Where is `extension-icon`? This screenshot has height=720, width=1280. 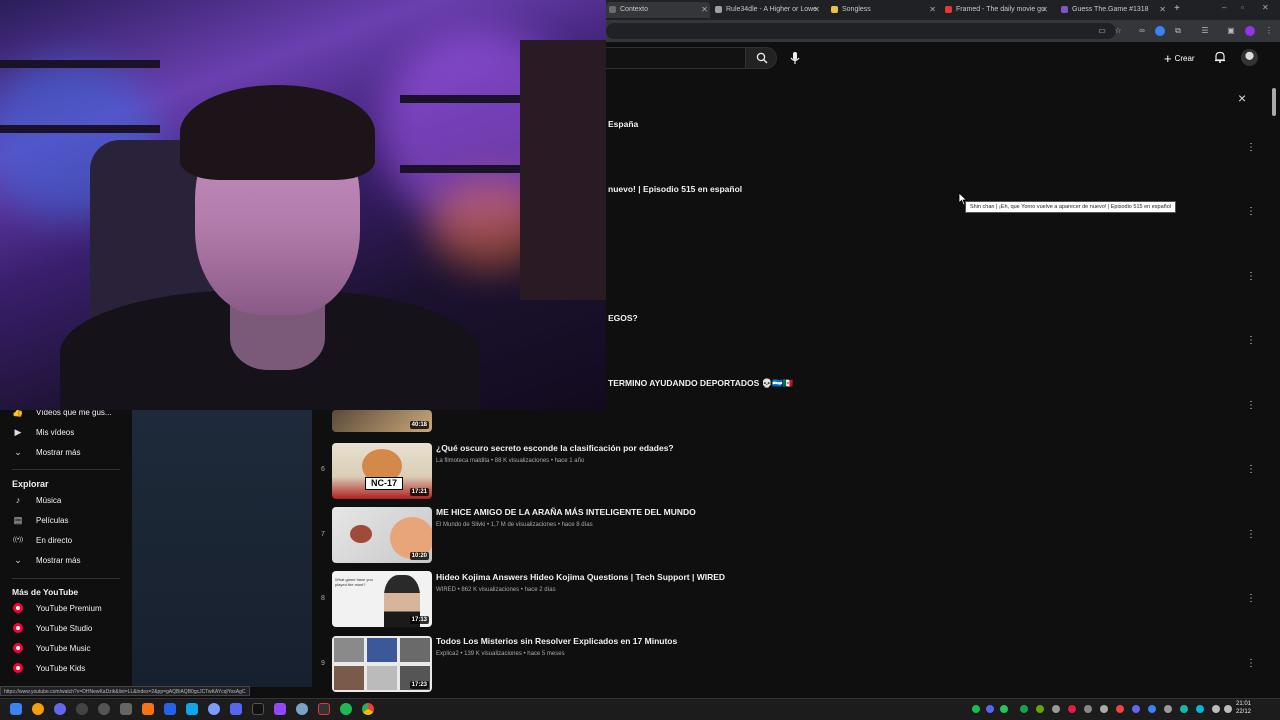 extension-icon is located at coordinates (1160, 31).